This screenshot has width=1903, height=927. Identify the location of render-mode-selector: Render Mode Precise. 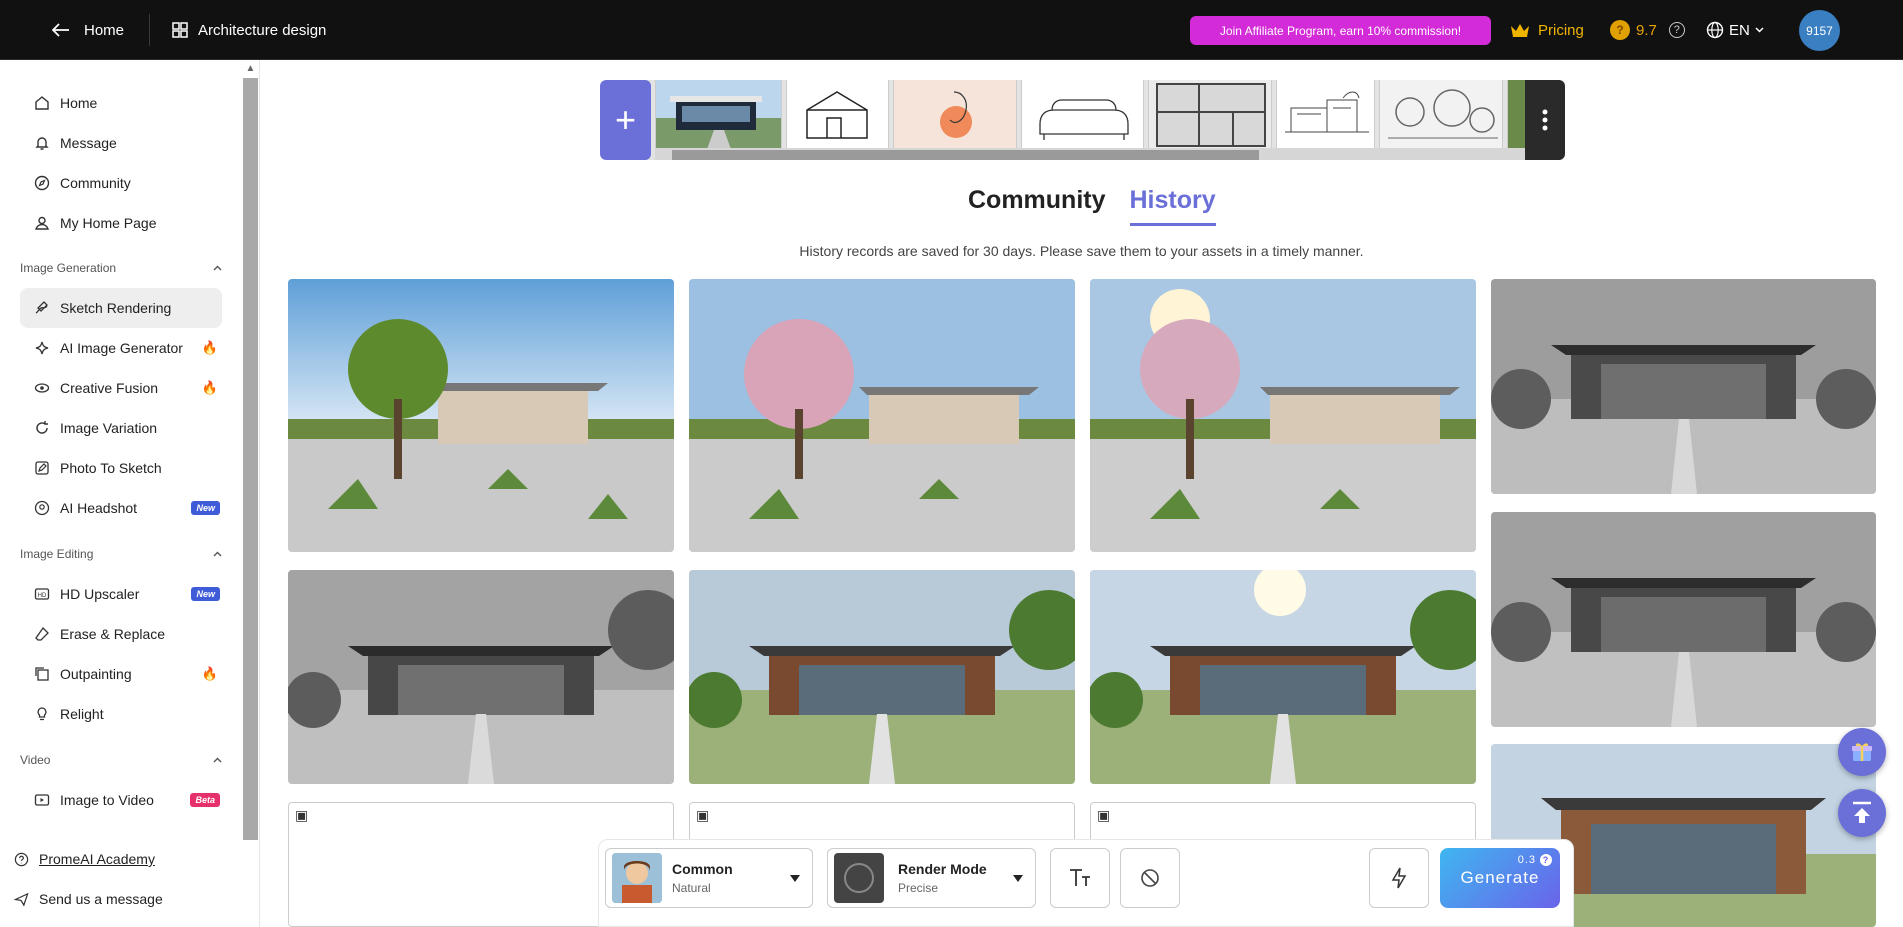
(931, 878).